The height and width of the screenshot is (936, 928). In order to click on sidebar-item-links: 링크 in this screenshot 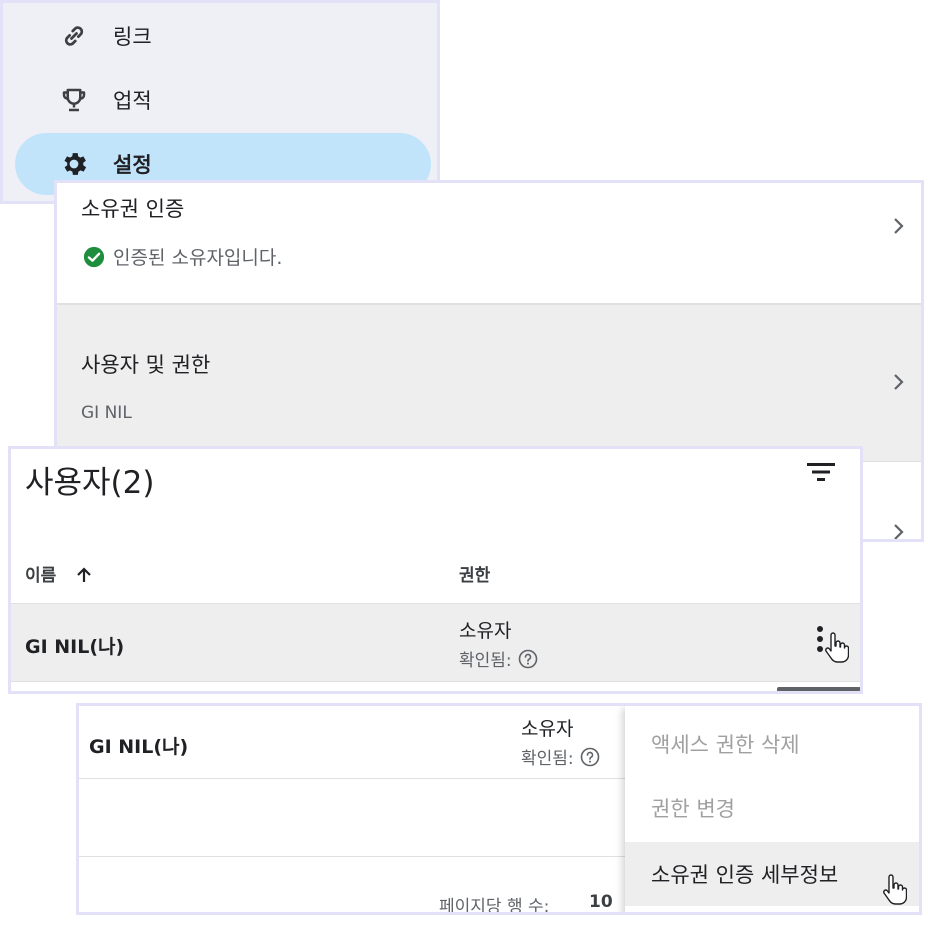, I will do `click(223, 36)`.